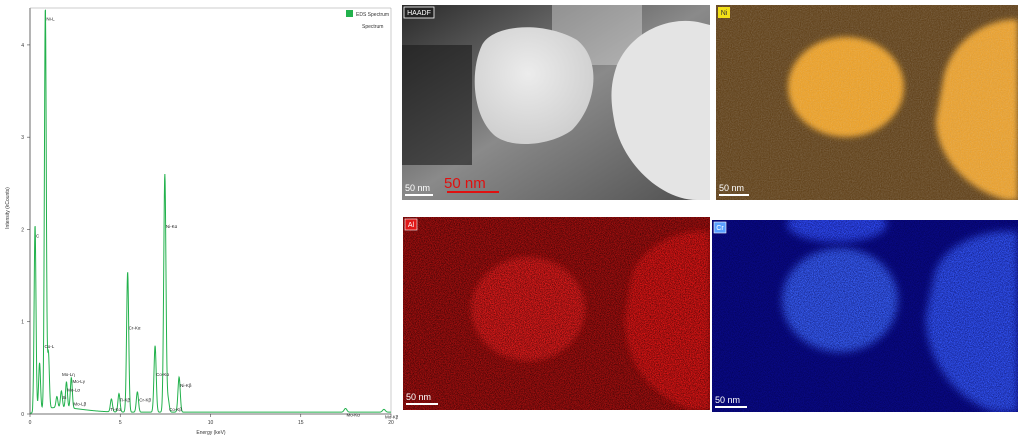 Image resolution: width=1024 pixels, height=438 pixels. Describe the element at coordinates (186, 385) in the screenshot. I see `peak-label: Ni-Kβ` at that location.